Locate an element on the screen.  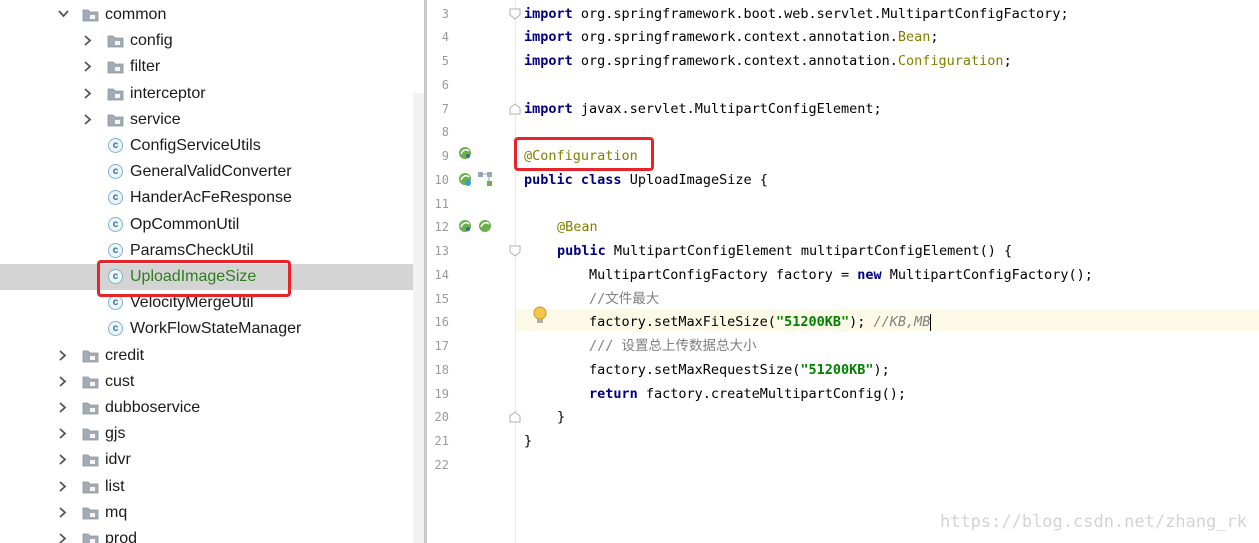
code-line-12: @Bean is located at coordinates (577, 227).